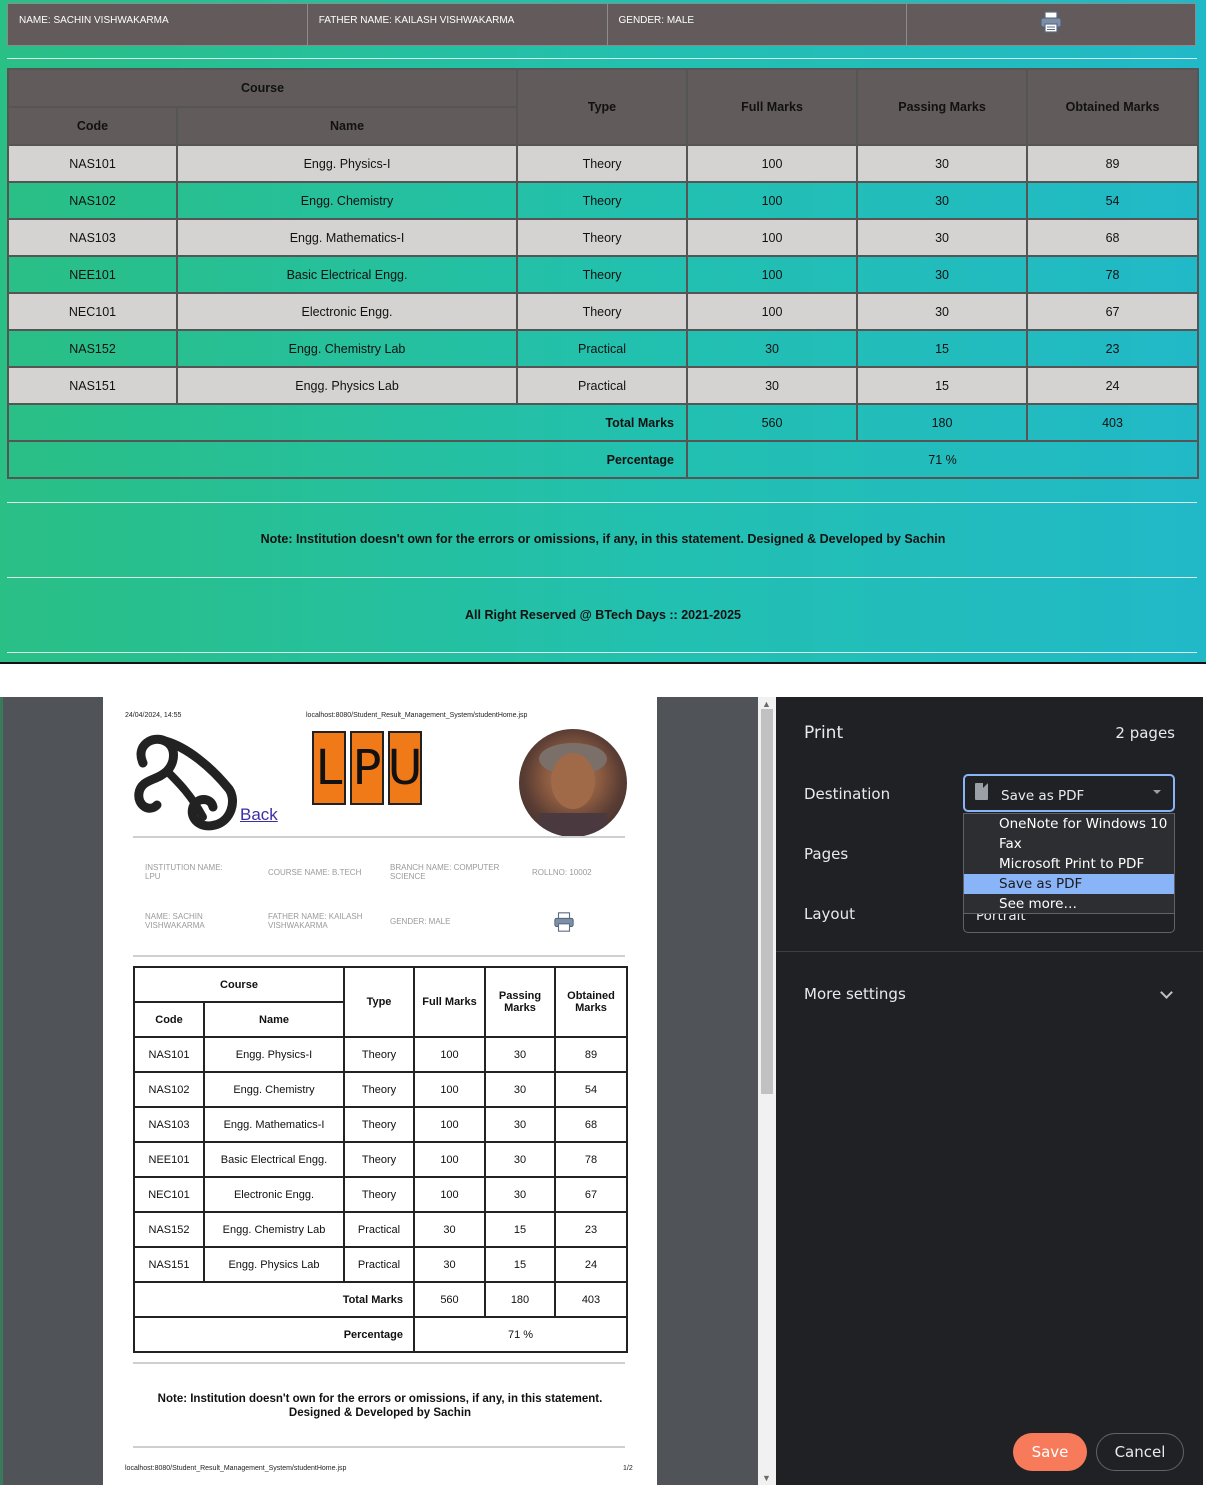 The image size is (1206, 1485). I want to click on student-photo, so click(573, 783).